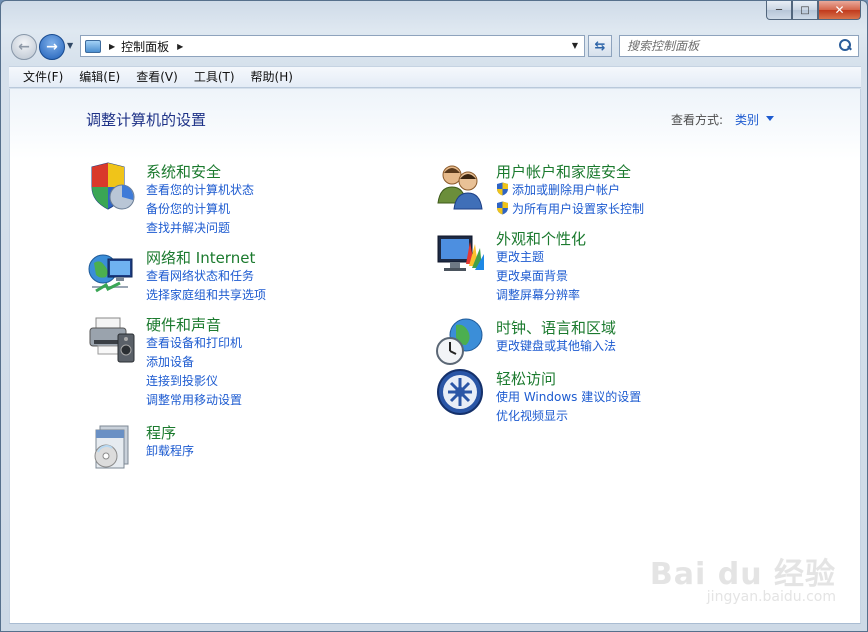 The height and width of the screenshot is (632, 868). I want to click on link-change-input-method: 更改键盘或其他输入法, so click(556, 346).